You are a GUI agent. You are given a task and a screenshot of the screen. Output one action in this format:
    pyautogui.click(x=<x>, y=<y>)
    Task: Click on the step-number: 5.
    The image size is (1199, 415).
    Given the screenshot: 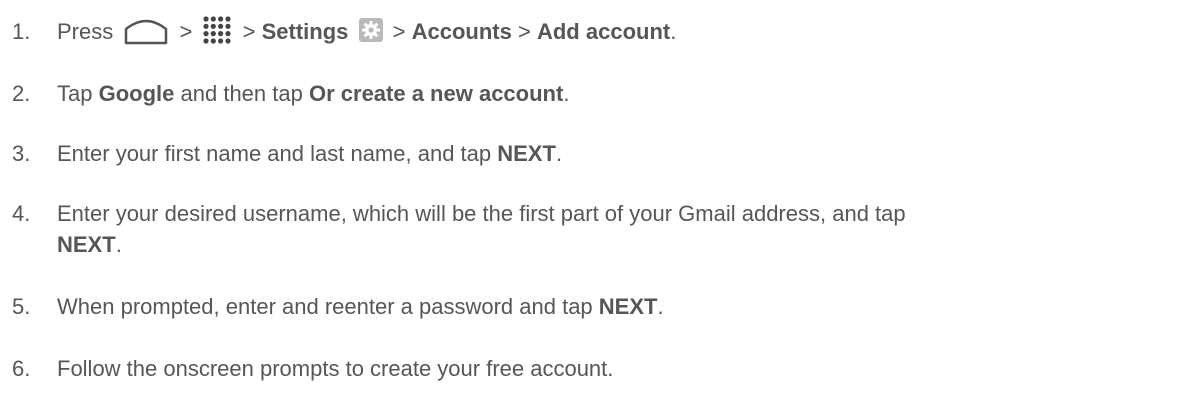 What is the action you would take?
    pyautogui.click(x=21, y=306)
    